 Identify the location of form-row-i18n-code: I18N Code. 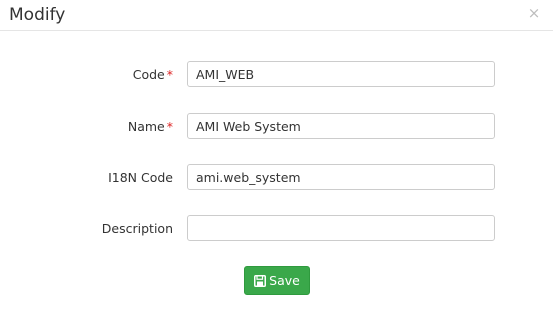
(276, 178).